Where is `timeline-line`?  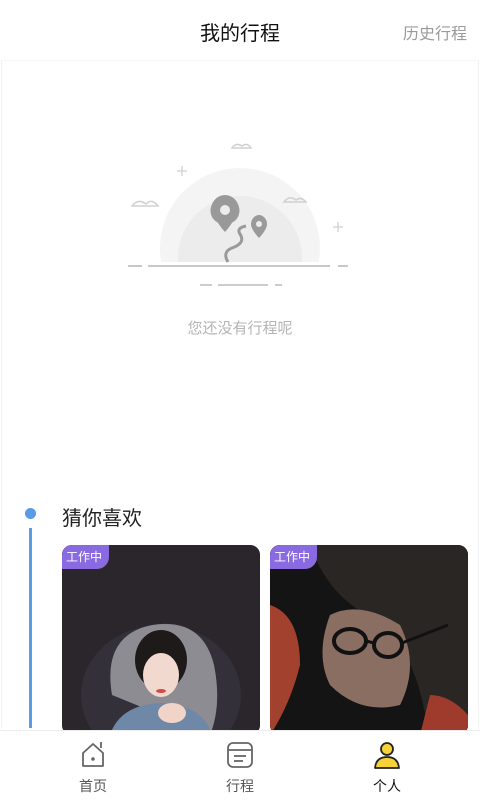
timeline-line is located at coordinates (30, 628).